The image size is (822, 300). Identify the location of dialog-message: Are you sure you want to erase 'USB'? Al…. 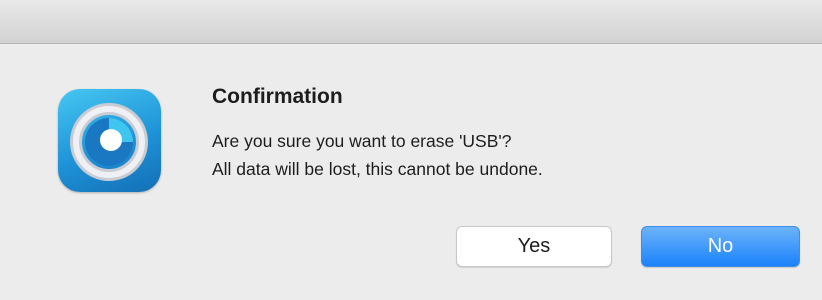
(377, 155).